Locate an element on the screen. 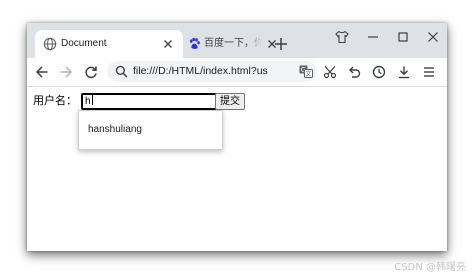 This screenshot has width=474, height=278. globe-icon is located at coordinates (50, 44).